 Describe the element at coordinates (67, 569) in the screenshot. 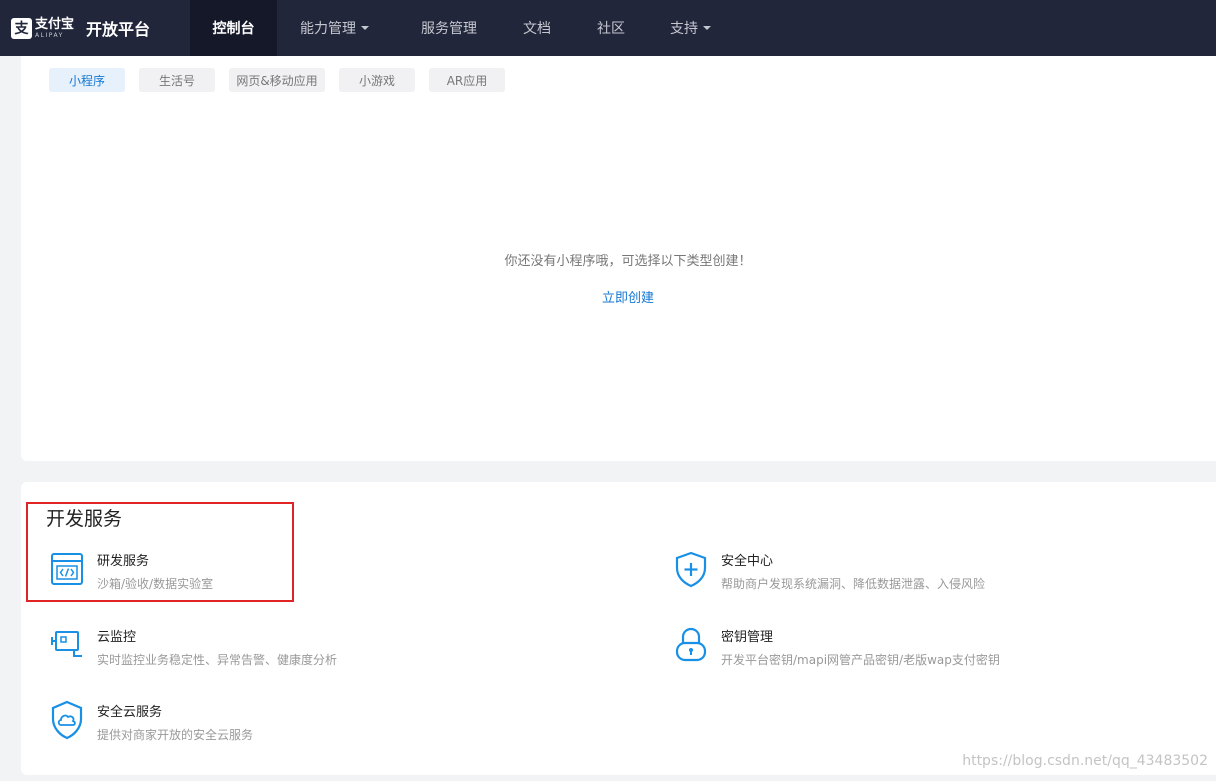

I see `code-window-icon` at that location.